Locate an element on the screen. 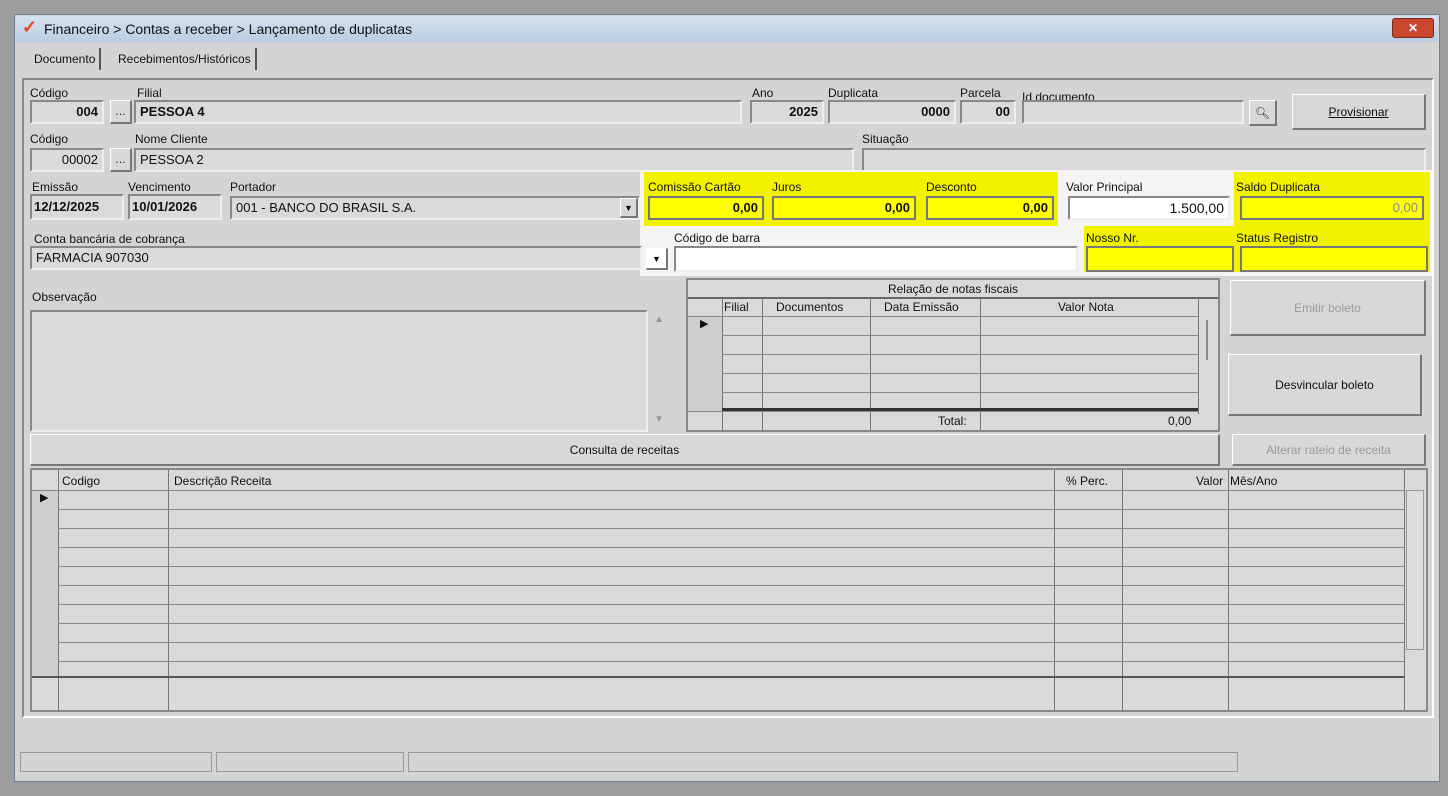 The height and width of the screenshot is (796, 1448). provisionar-button: Provisionar is located at coordinates (1359, 112).